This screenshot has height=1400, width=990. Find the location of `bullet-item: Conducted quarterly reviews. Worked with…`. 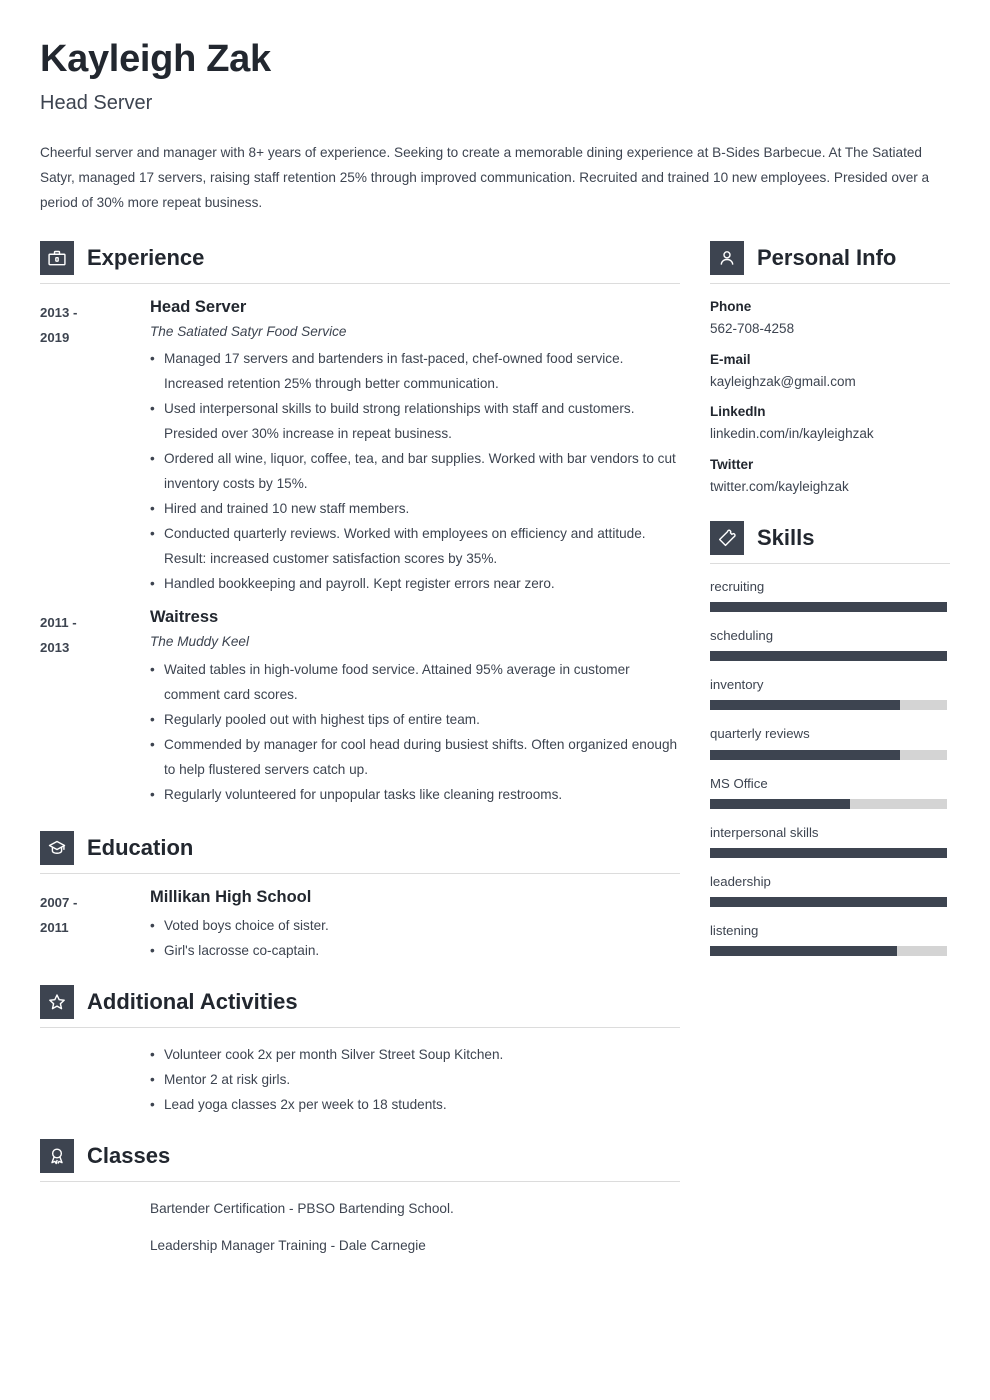

bullet-item: Conducted quarterly reviews. Worked with… is located at coordinates (415, 546).